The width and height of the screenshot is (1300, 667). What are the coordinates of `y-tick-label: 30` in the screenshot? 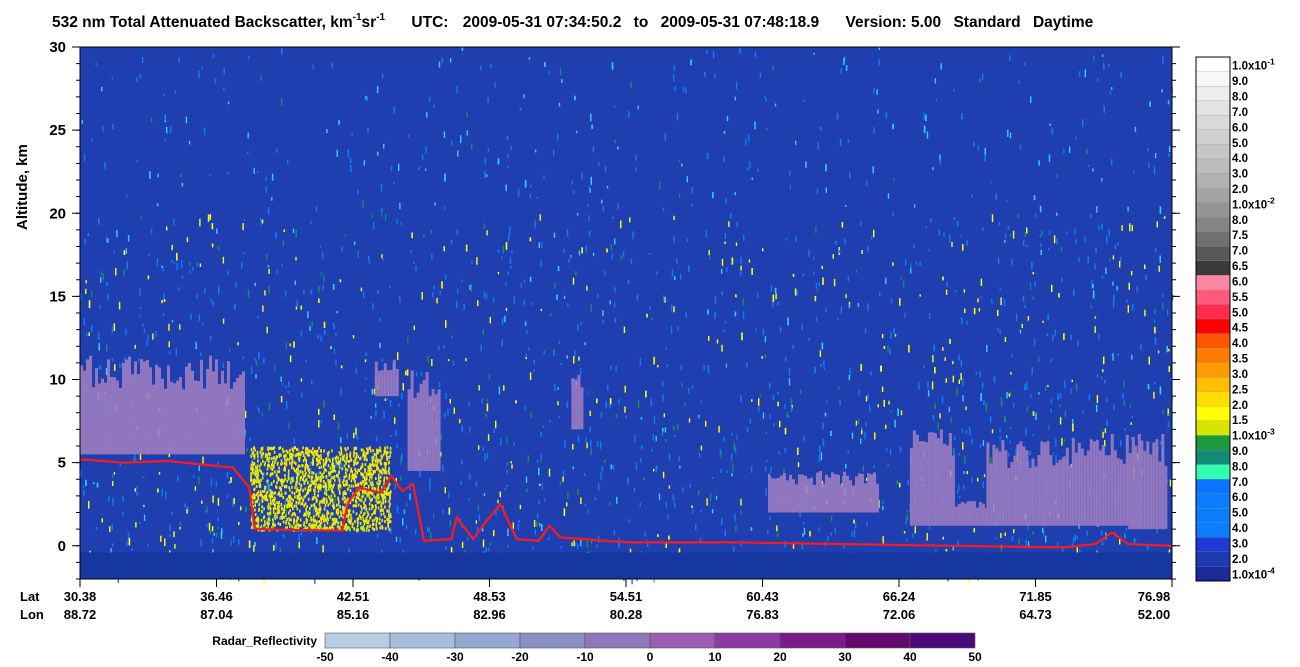 It's located at (57, 47).